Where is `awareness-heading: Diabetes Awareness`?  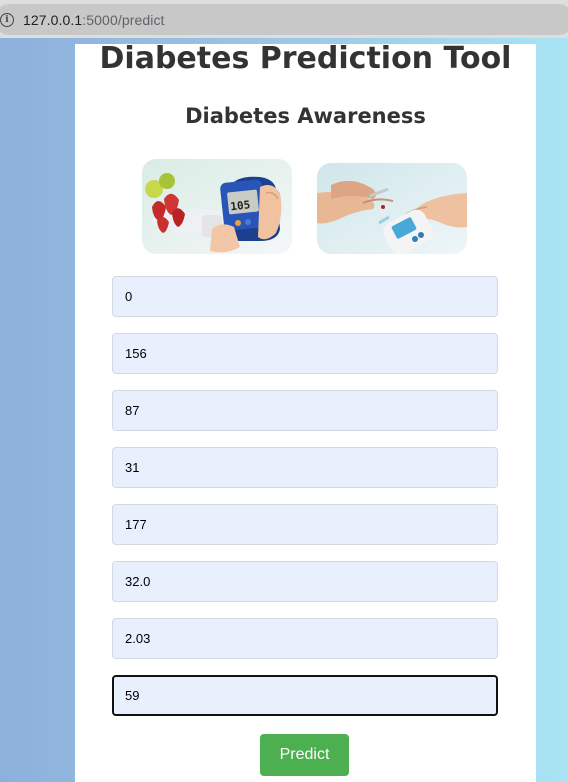 awareness-heading: Diabetes Awareness is located at coordinates (305, 116).